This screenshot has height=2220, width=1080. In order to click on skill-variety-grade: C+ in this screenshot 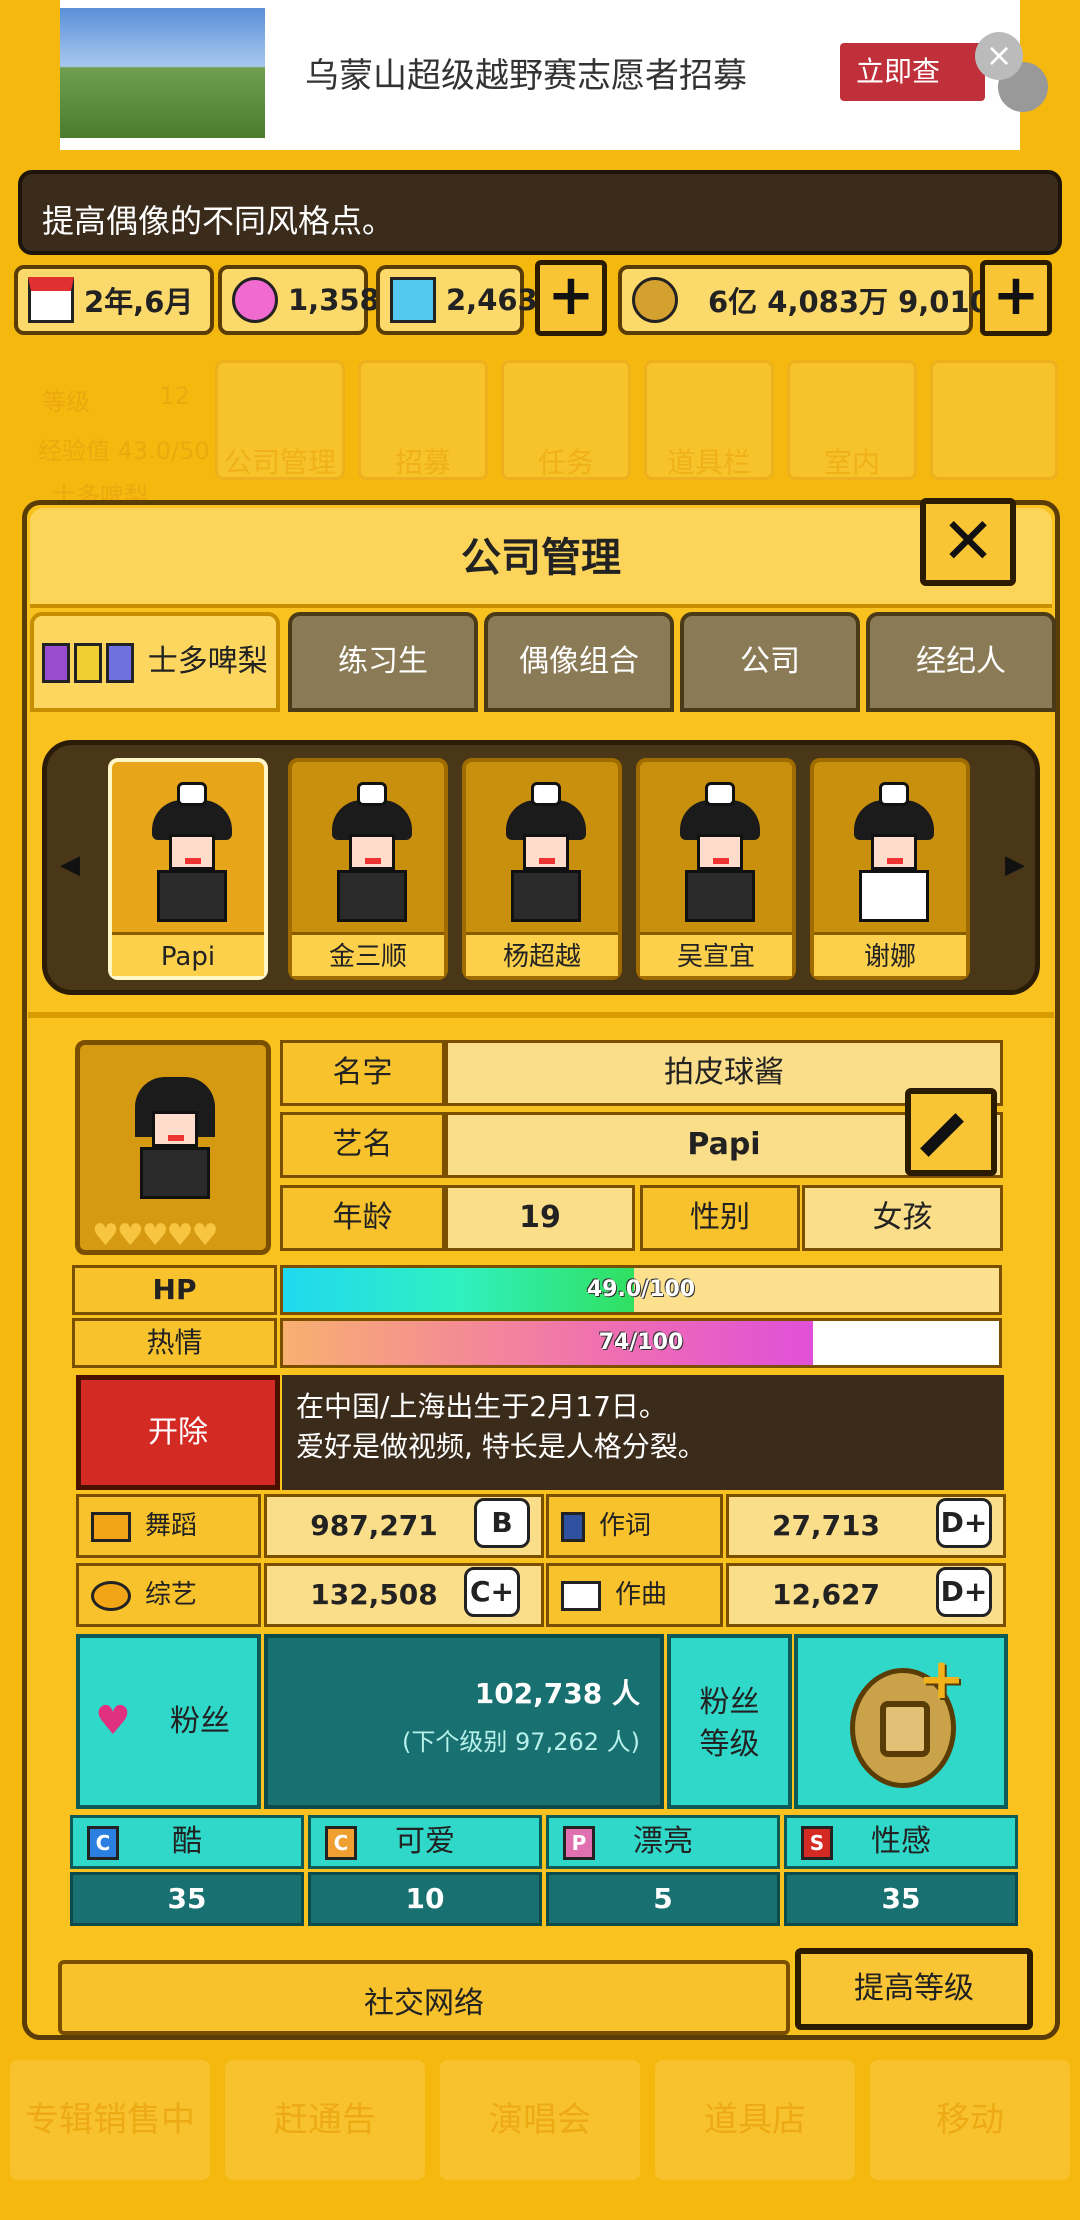, I will do `click(492, 1592)`.